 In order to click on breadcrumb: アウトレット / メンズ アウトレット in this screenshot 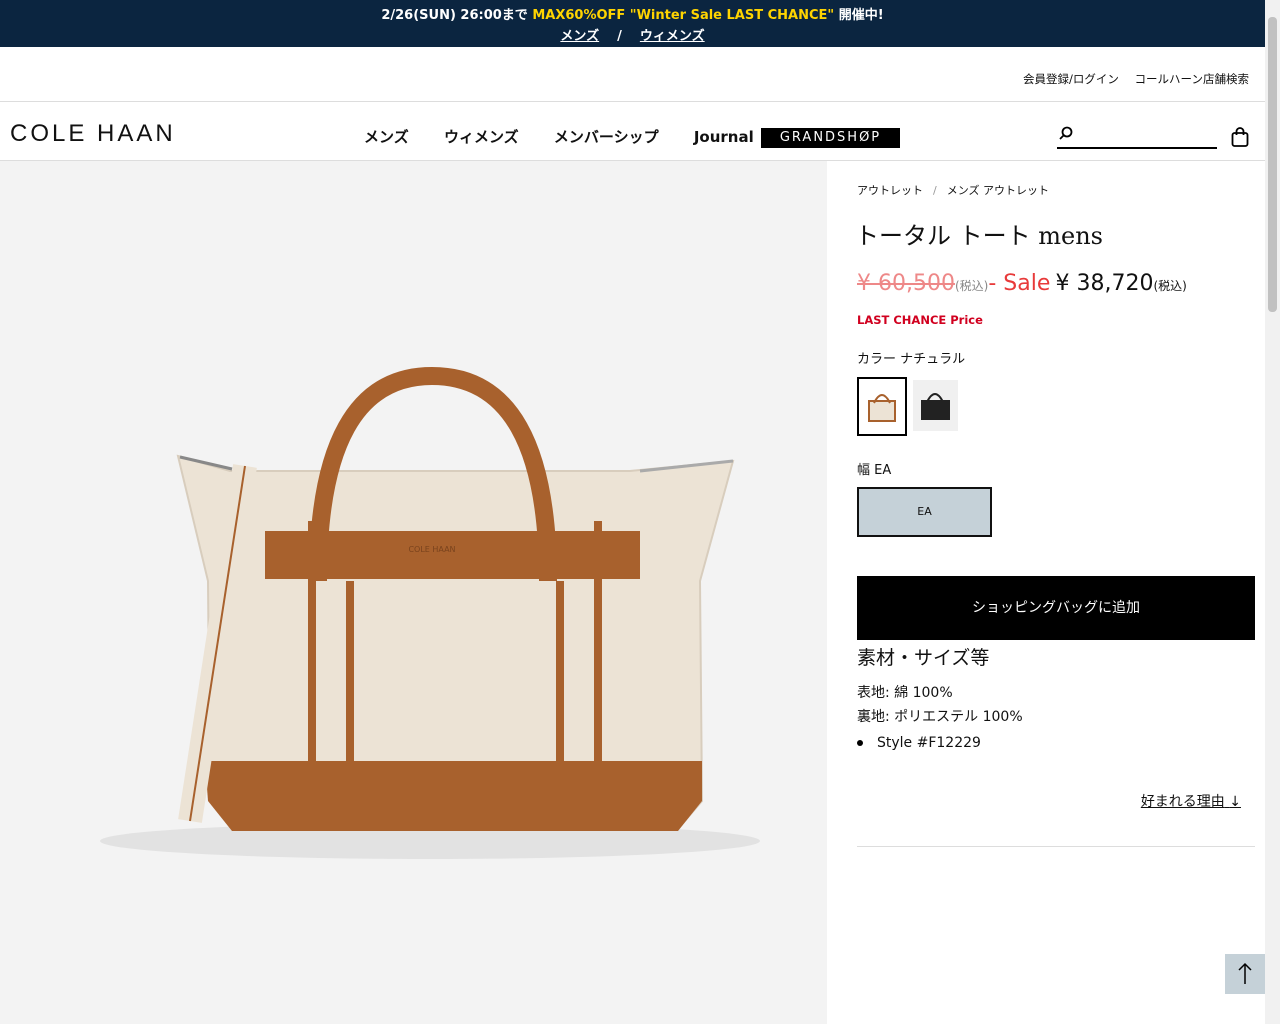, I will do `click(953, 190)`.